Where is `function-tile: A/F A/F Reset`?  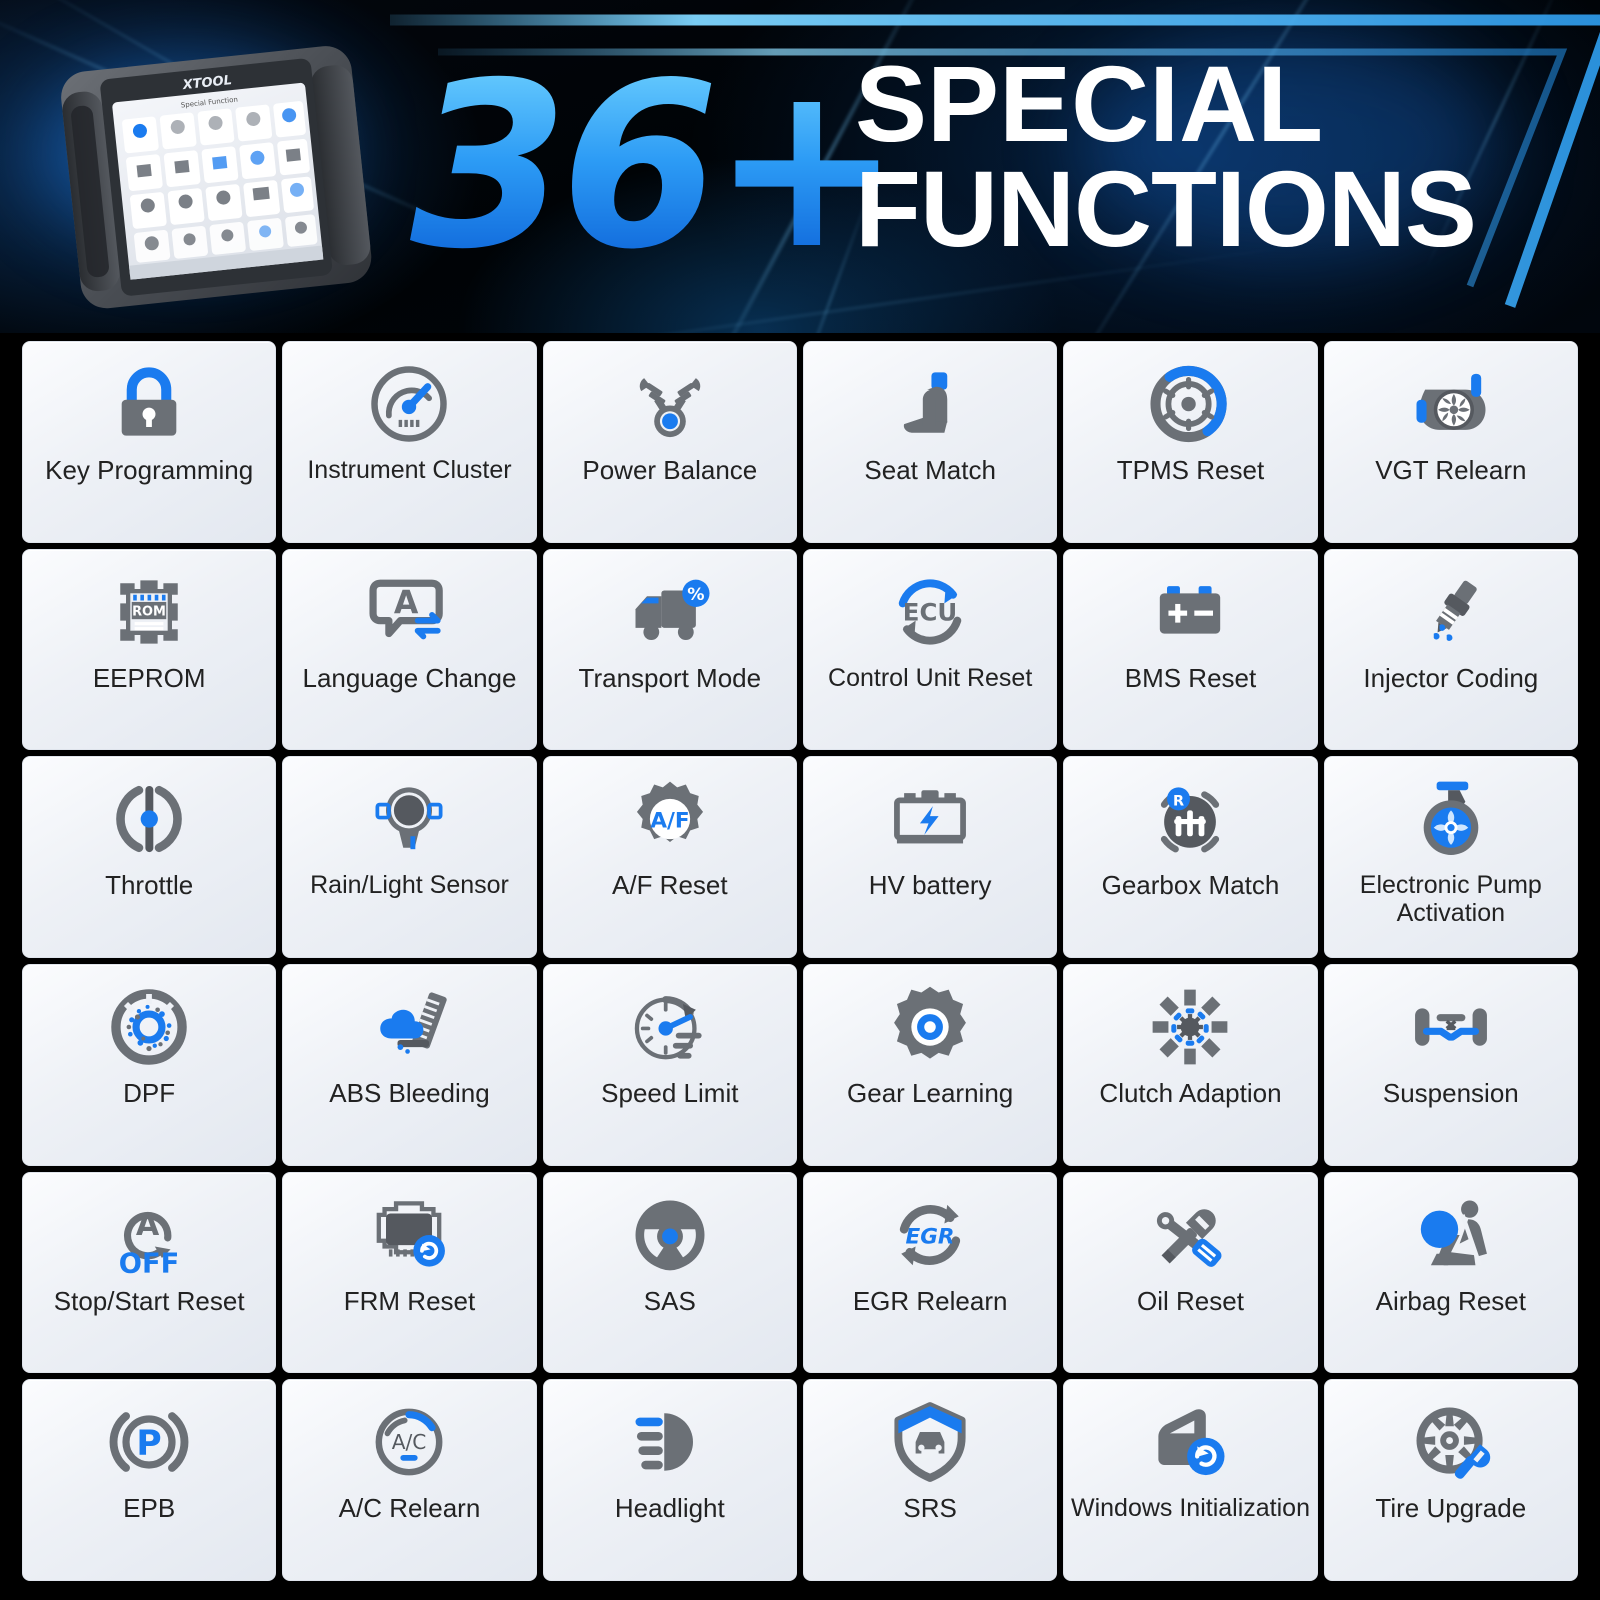 function-tile: A/F A/F Reset is located at coordinates (669, 857).